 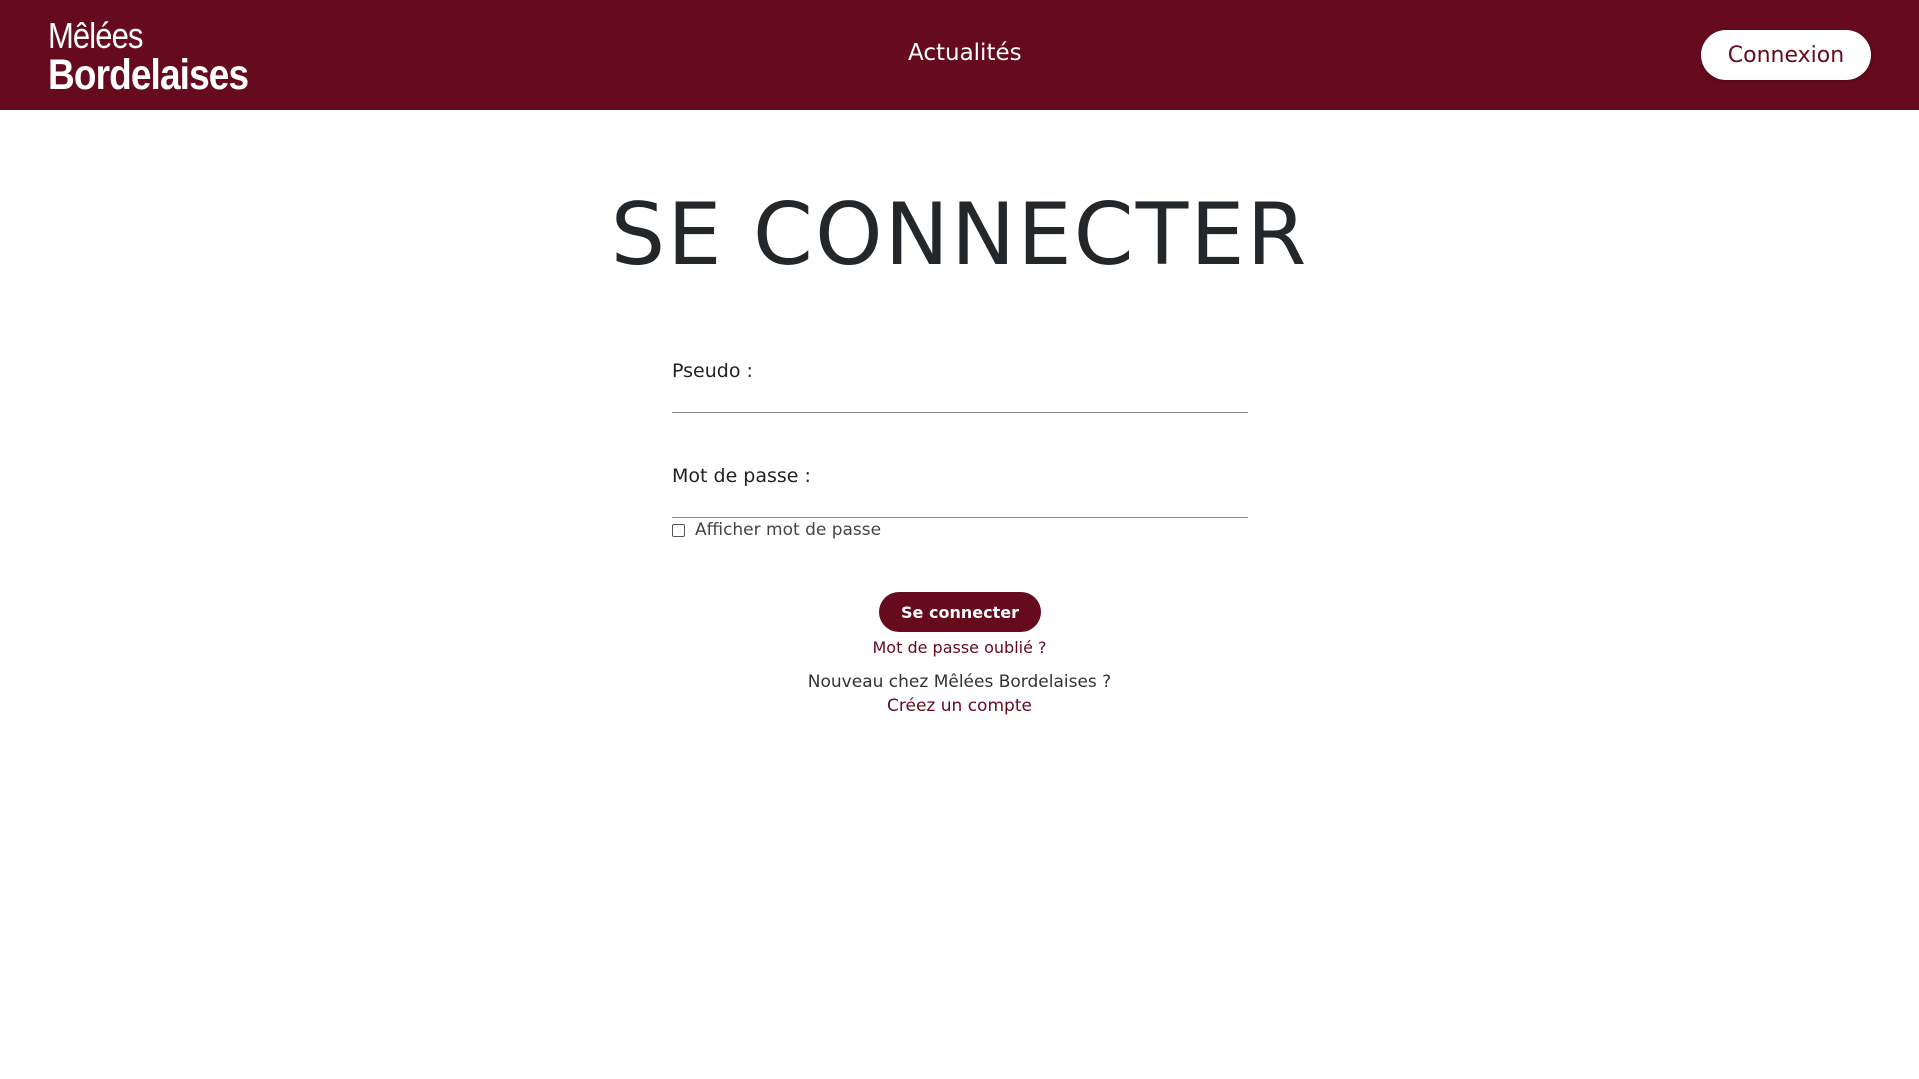 I want to click on show-password-row: Afficher mot de passe, so click(x=776, y=530).